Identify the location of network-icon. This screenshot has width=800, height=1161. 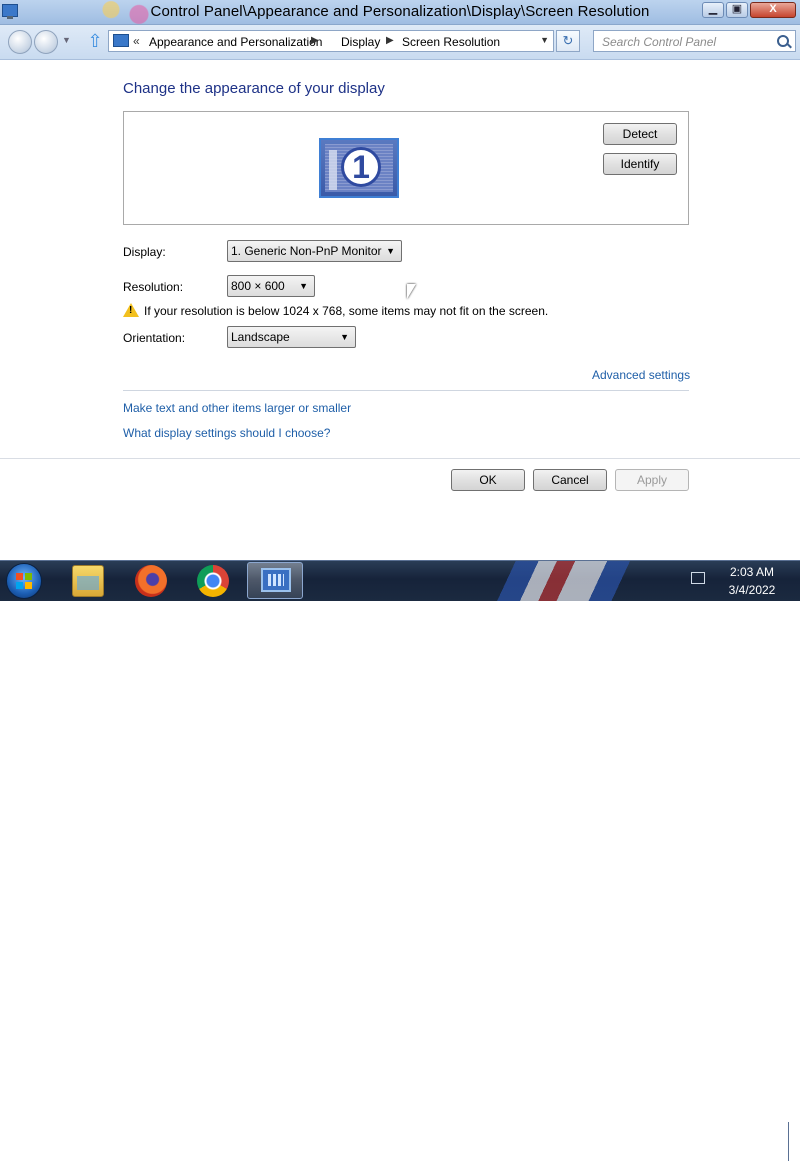
(698, 578).